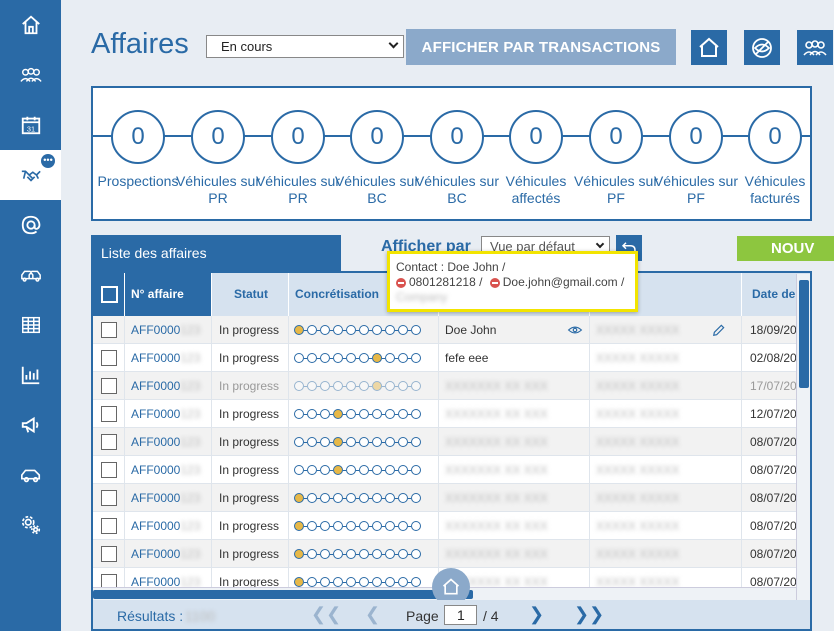  What do you see at coordinates (638, 554) in the screenshot?
I see `seller-name-hidden: XXXXX XXXXX` at bounding box center [638, 554].